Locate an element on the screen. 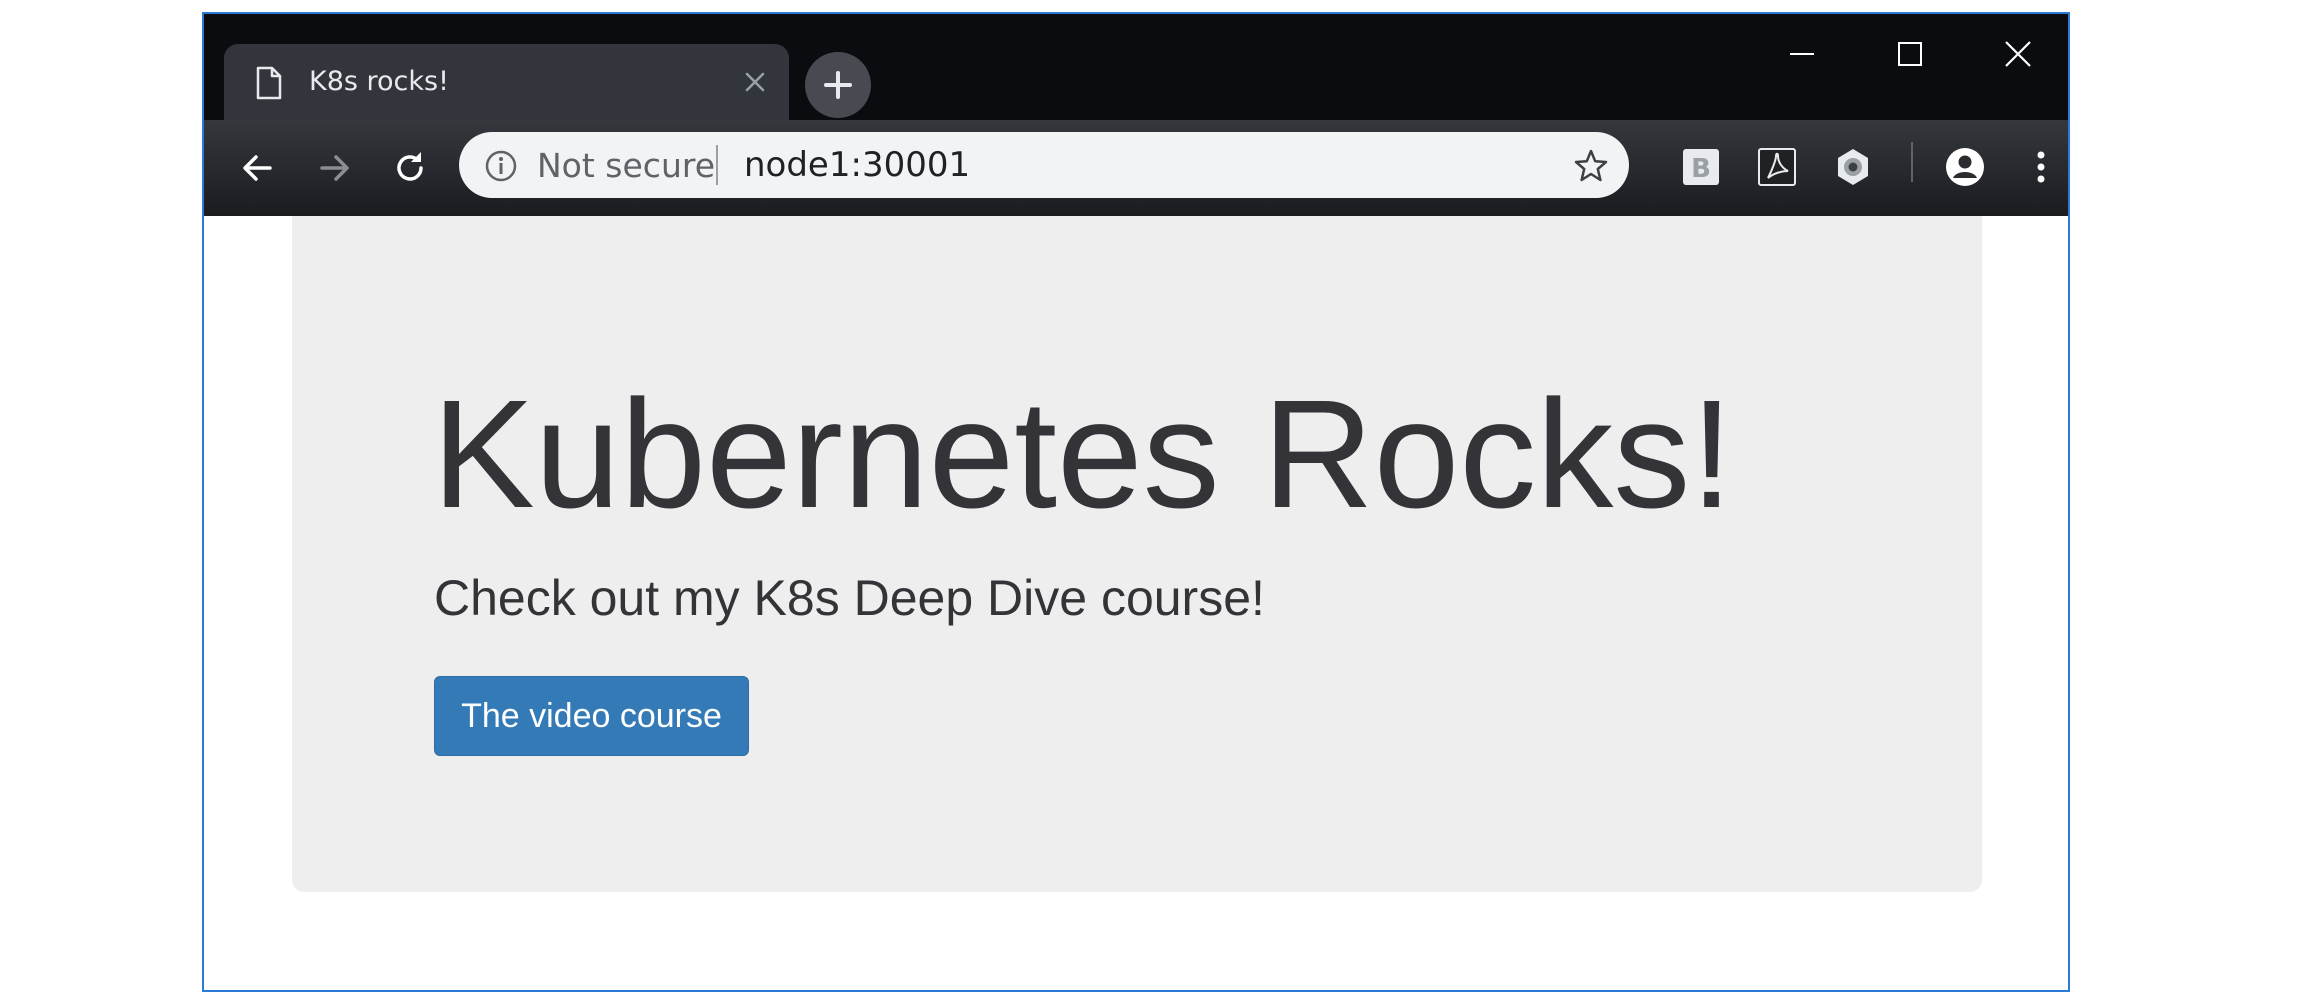 Image resolution: width=2309 pixels, height=999 pixels. url-field: node1:30001 is located at coordinates (1094, 165).